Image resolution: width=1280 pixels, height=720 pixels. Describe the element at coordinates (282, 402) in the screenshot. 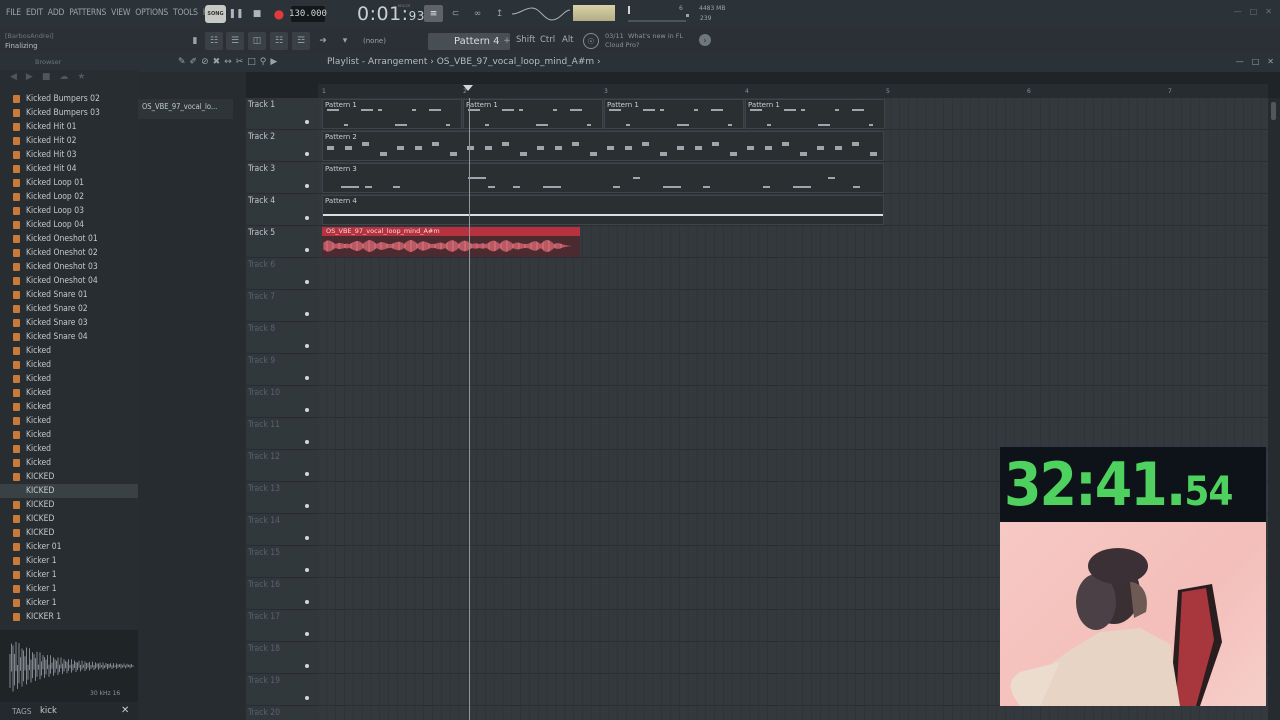

I see `track-header: Track 10` at that location.